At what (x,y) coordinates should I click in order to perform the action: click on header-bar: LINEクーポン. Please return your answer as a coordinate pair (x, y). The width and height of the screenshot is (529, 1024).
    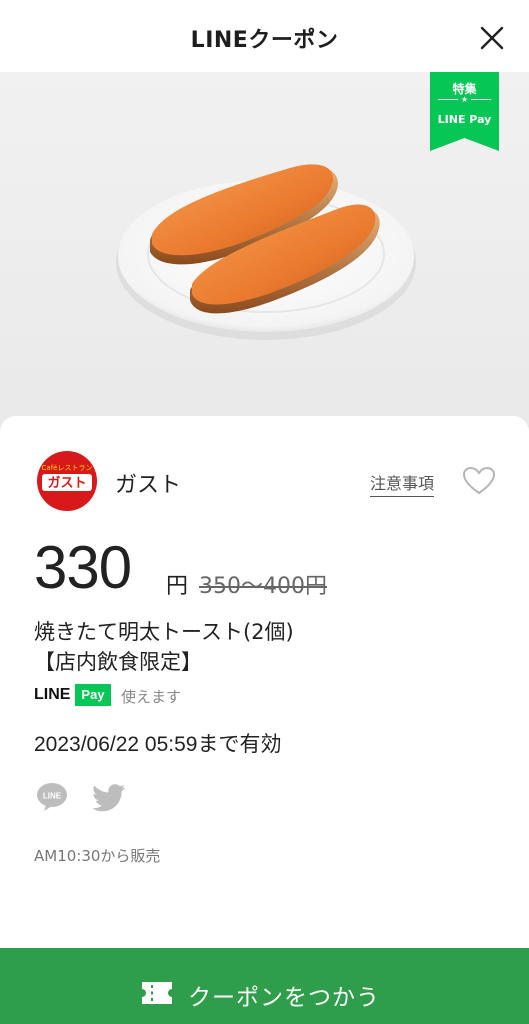
    Looking at the image, I should click on (264, 36).